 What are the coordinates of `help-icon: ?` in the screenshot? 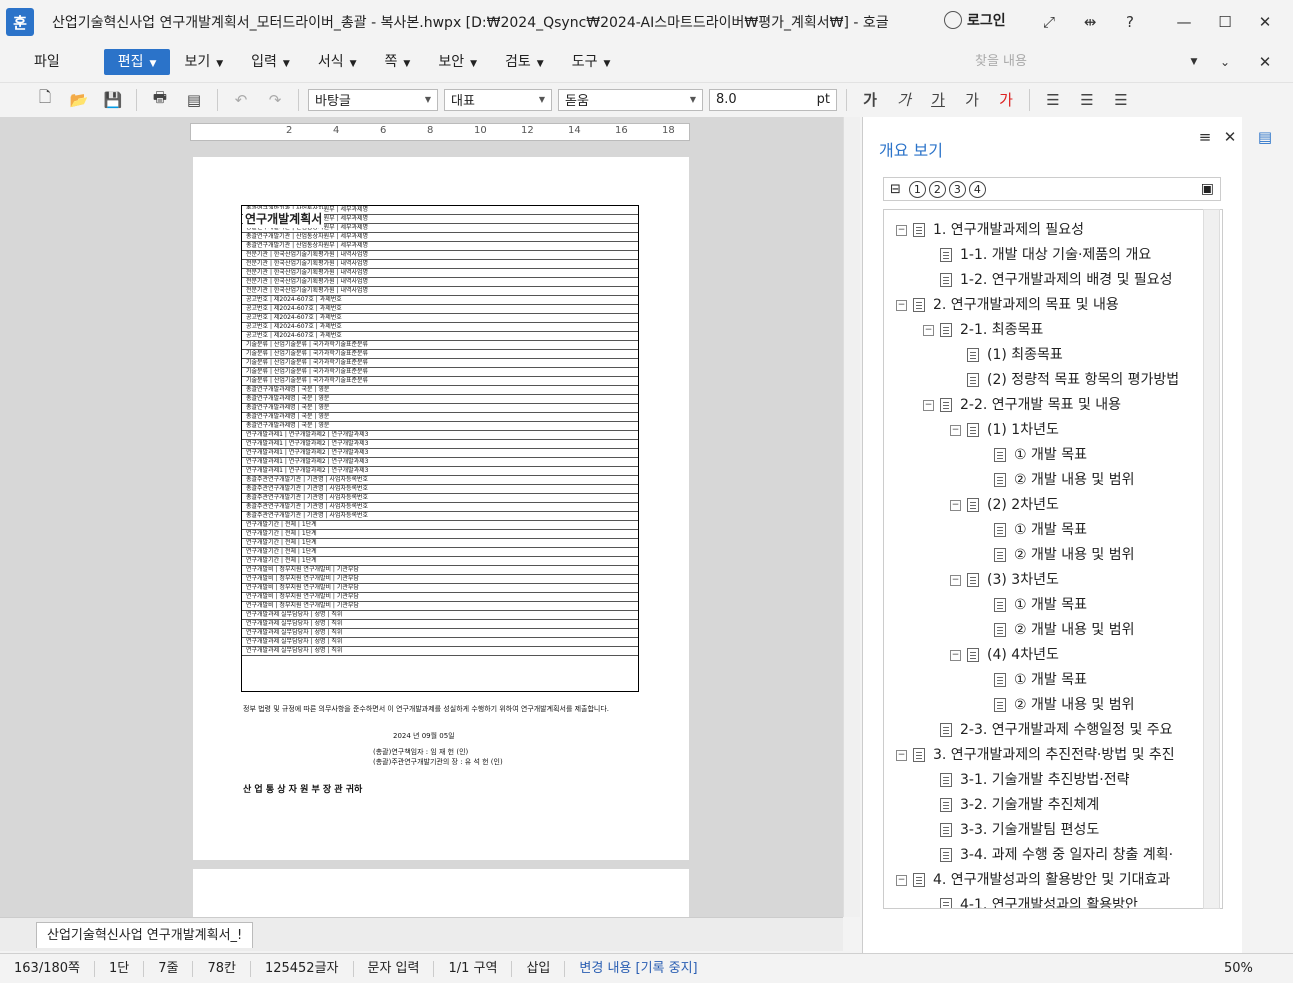 It's located at (1130, 22).